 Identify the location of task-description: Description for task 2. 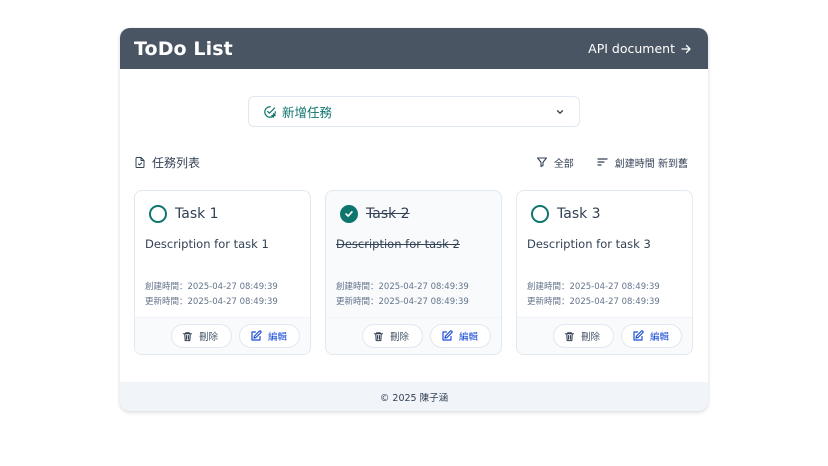
(398, 244).